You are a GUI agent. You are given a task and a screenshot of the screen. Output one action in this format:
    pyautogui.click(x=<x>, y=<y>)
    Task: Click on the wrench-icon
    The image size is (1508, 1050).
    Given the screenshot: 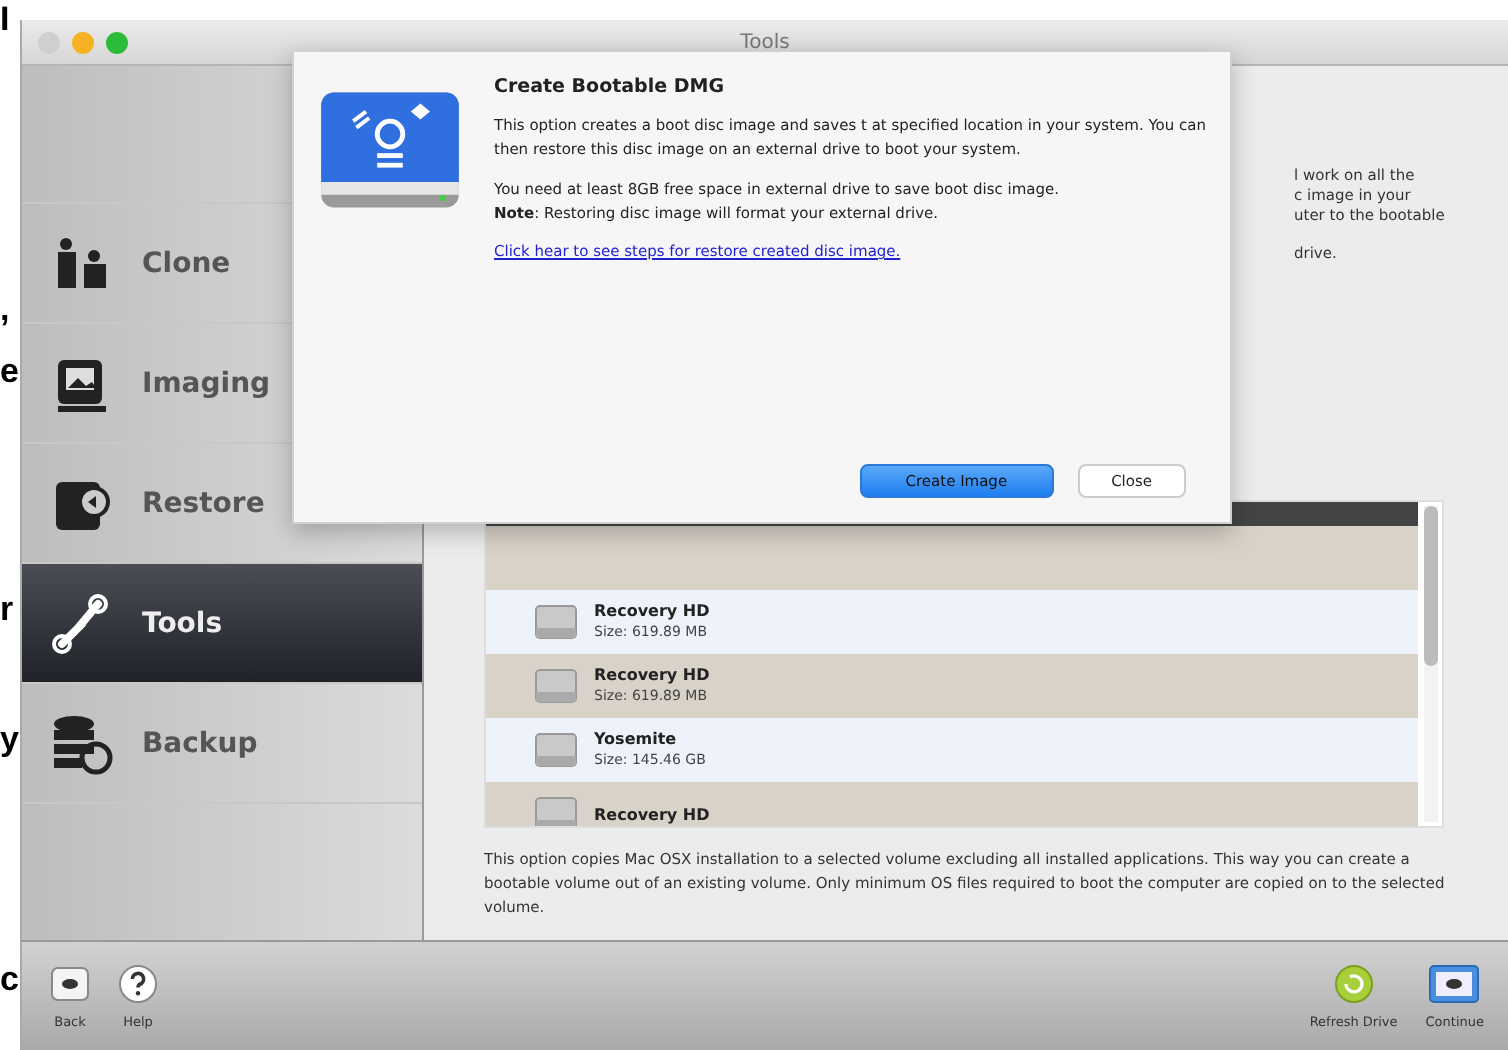 What is the action you would take?
    pyautogui.click(x=82, y=623)
    